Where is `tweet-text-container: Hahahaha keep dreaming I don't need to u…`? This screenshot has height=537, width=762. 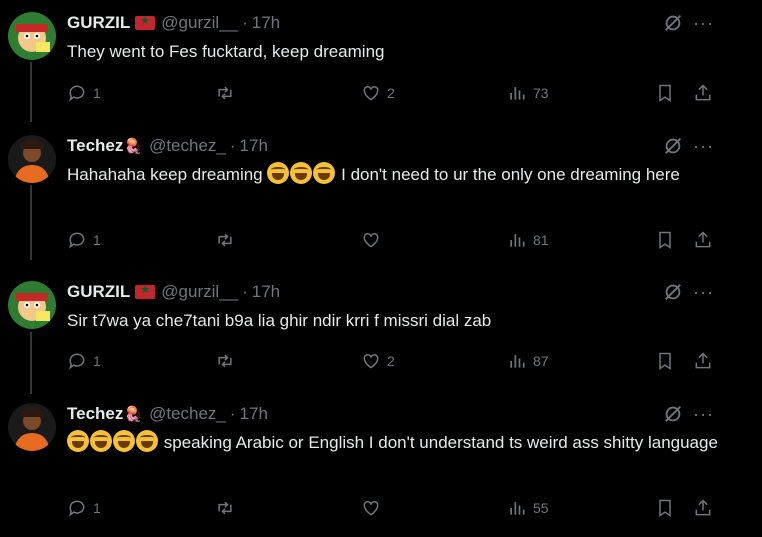
tweet-text-container: Hahahaha keep dreaming I don't need to u… is located at coordinates (397, 175).